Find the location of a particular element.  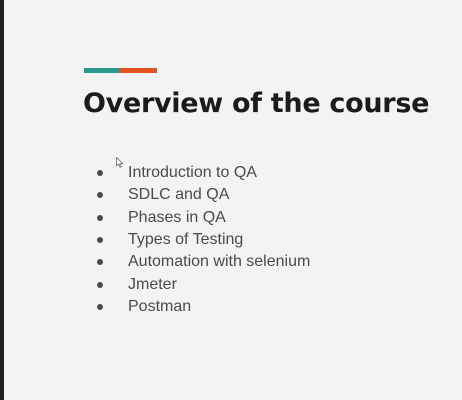

title-accent-bar is located at coordinates (120, 70).